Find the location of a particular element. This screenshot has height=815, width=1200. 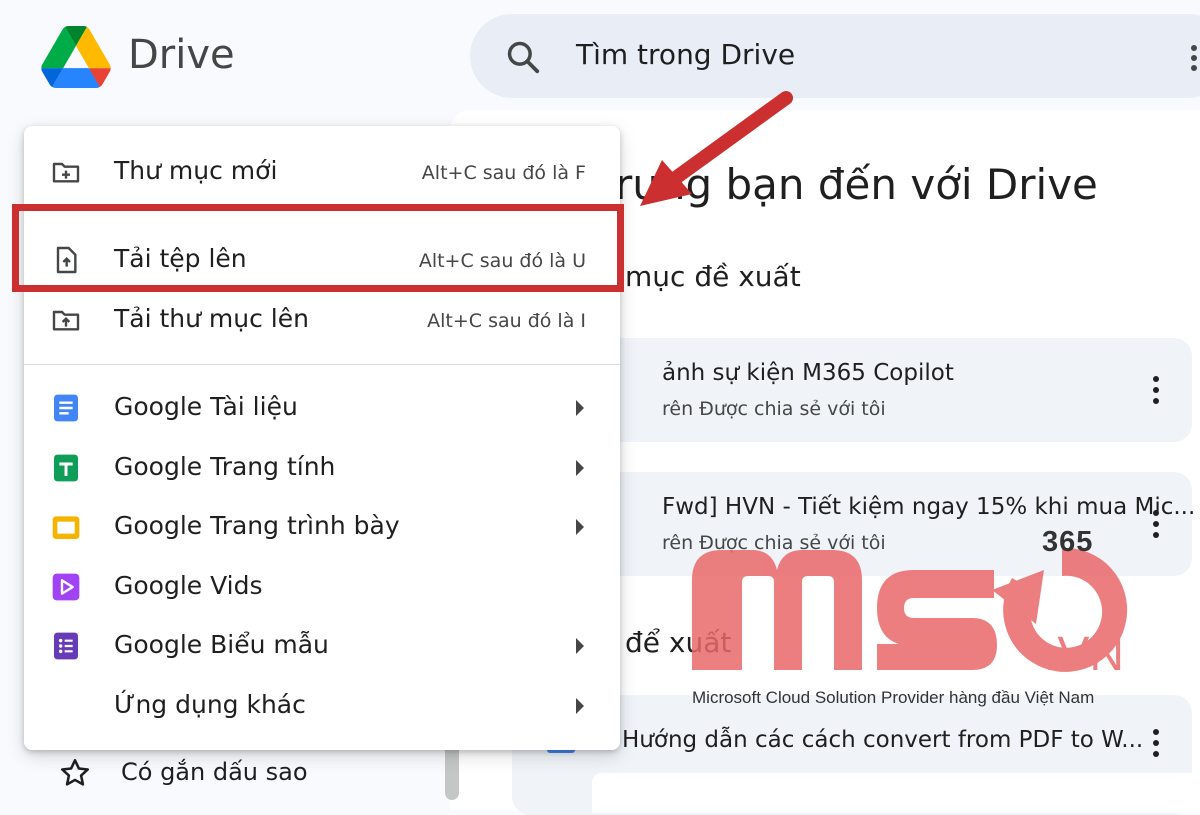

menu-item-google-sheets: Google Trang tính is located at coordinates (322, 467).